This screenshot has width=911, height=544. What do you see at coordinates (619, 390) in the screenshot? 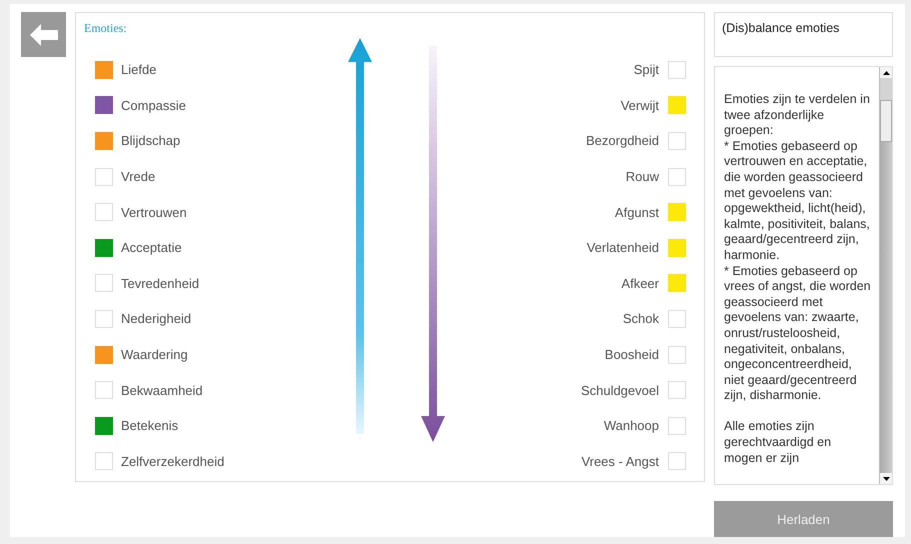
I see `emotion-label: Schuldgevoel` at bounding box center [619, 390].